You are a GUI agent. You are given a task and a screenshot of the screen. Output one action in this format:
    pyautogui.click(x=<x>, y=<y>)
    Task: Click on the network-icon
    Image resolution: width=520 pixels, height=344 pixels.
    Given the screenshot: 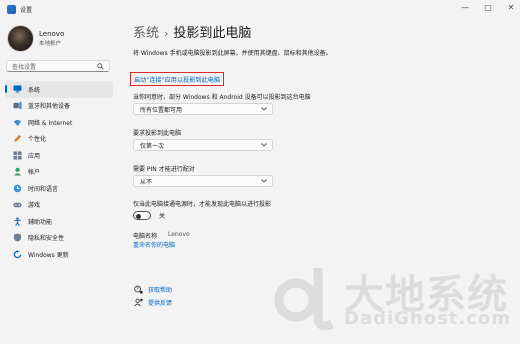 What is the action you would take?
    pyautogui.click(x=17, y=122)
    